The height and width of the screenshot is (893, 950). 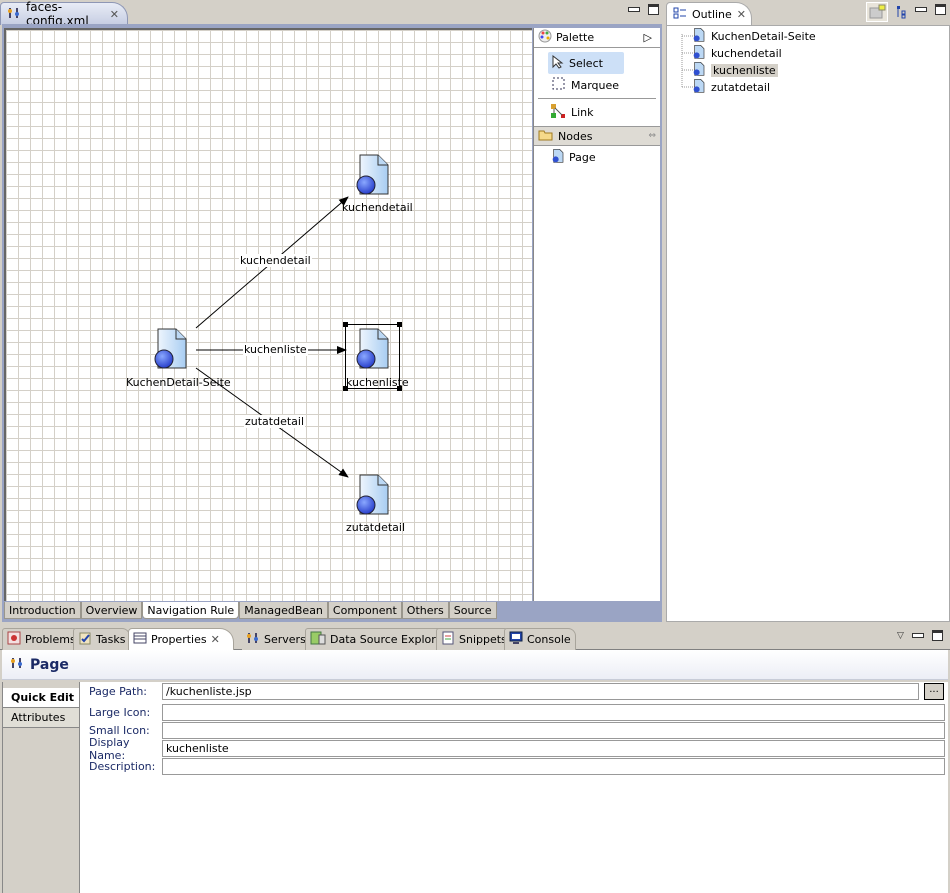 I want to click on properties-side-tabs: Quick Edit Attributes, so click(x=41, y=787).